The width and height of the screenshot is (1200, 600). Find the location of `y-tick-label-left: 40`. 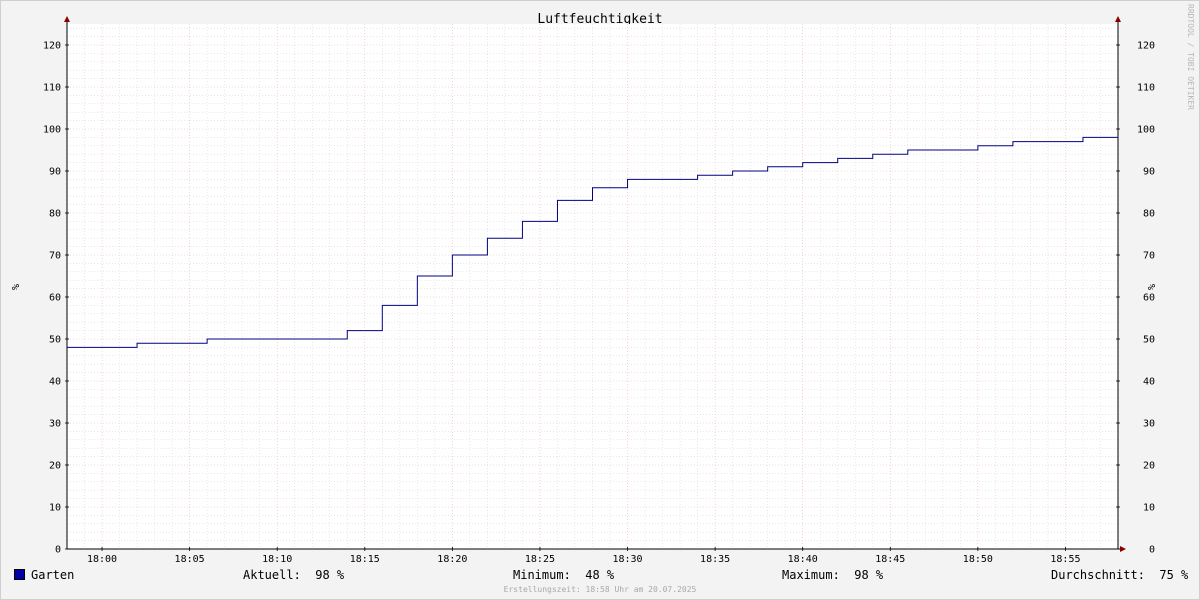

y-tick-label-left: 40 is located at coordinates (55, 382).